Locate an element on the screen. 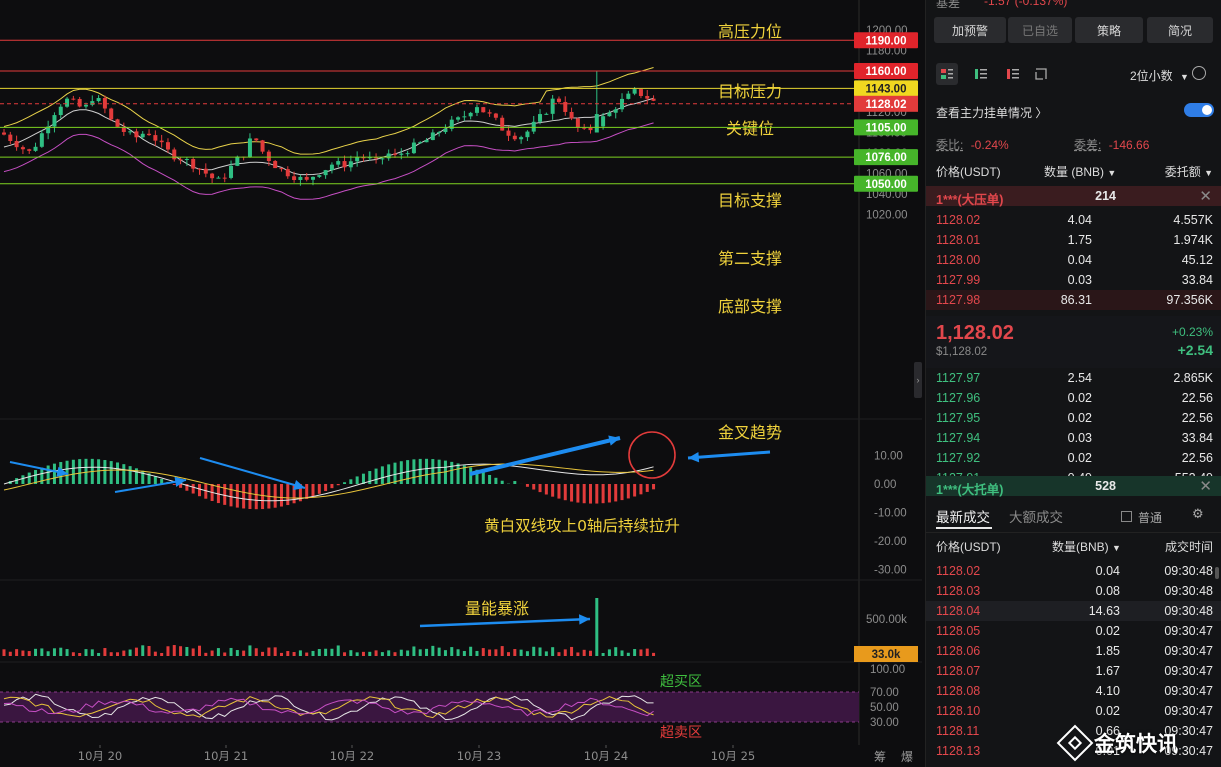  ask-row: 1128.00 0.04 45.12 is located at coordinates (1073, 260).